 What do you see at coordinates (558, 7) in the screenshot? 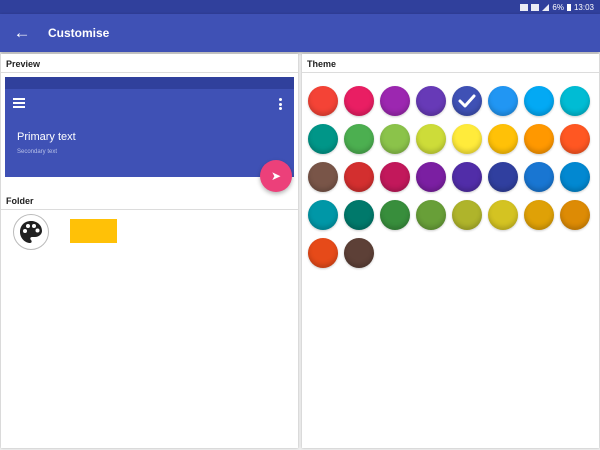
I see `battery-level: 6%` at bounding box center [558, 7].